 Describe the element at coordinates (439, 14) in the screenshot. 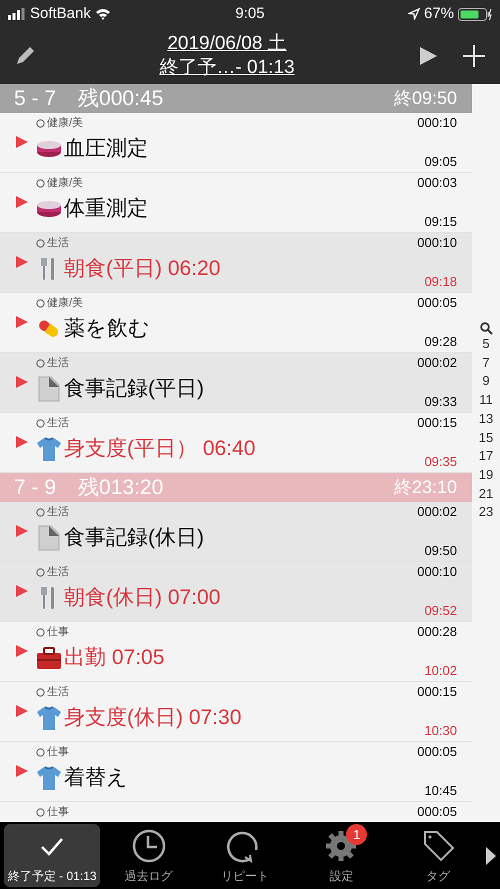

I see `battery-percent: 67%` at that location.